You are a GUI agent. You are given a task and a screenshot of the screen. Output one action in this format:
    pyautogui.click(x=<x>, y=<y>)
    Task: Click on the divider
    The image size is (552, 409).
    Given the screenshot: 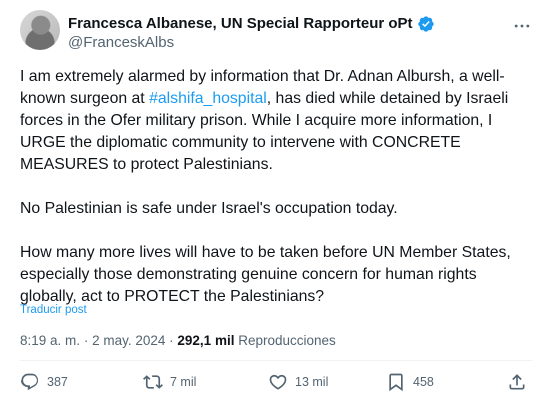 What is the action you would take?
    pyautogui.click(x=276, y=360)
    